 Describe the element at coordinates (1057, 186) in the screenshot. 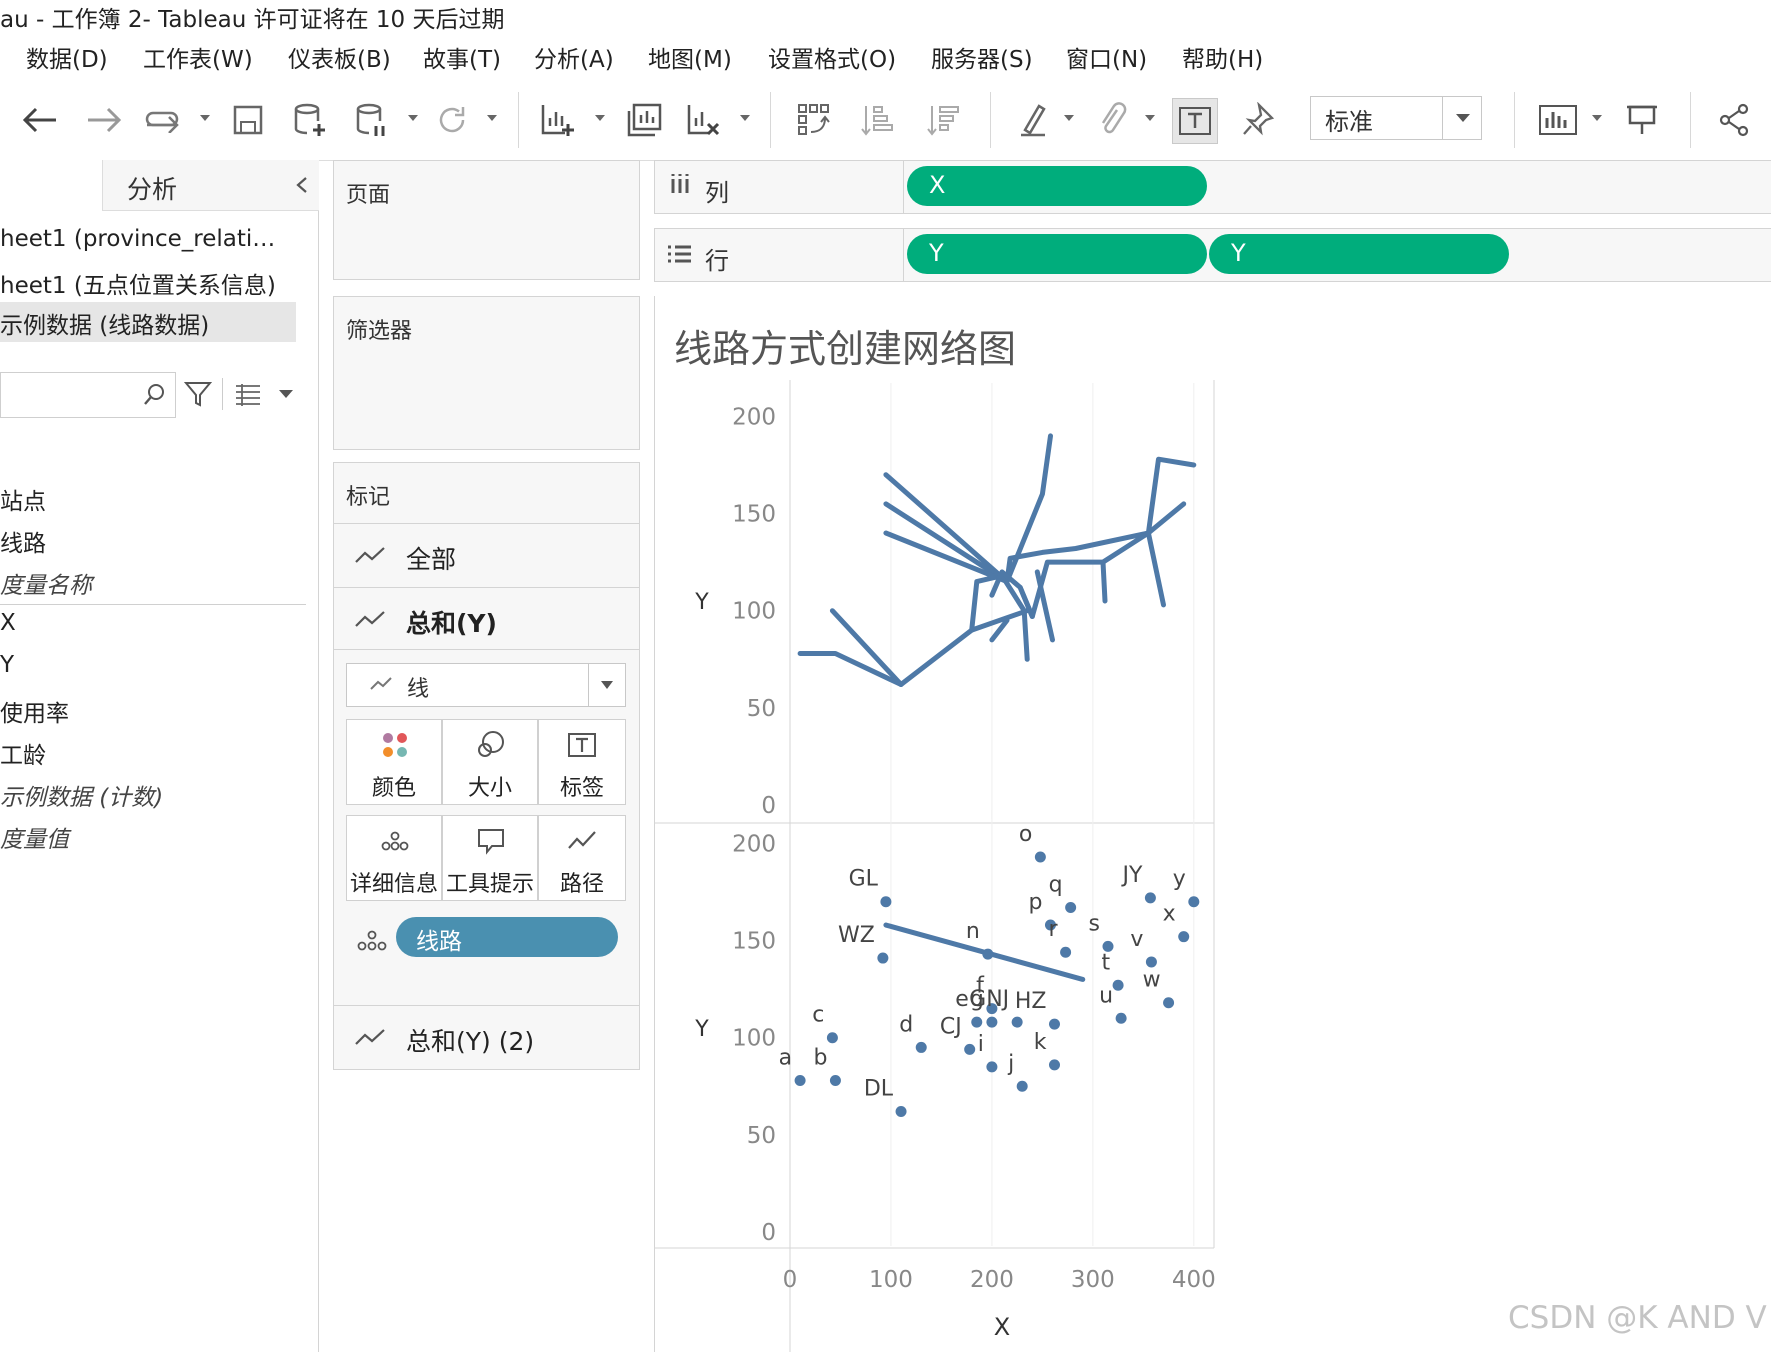

I see `columns-pill-x: X` at that location.